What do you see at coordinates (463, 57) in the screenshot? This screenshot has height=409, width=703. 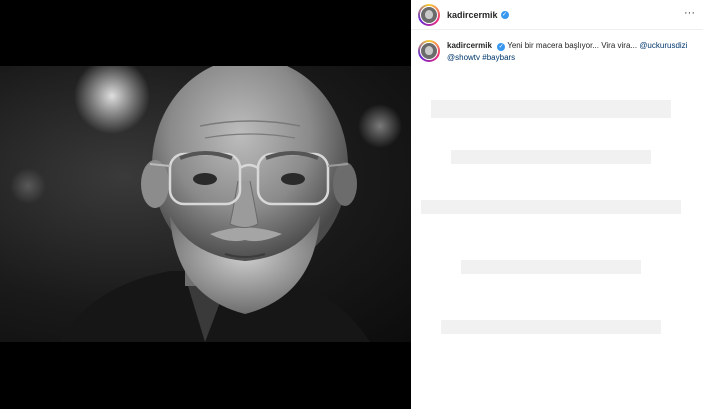 I see `mention-link: @showtv` at bounding box center [463, 57].